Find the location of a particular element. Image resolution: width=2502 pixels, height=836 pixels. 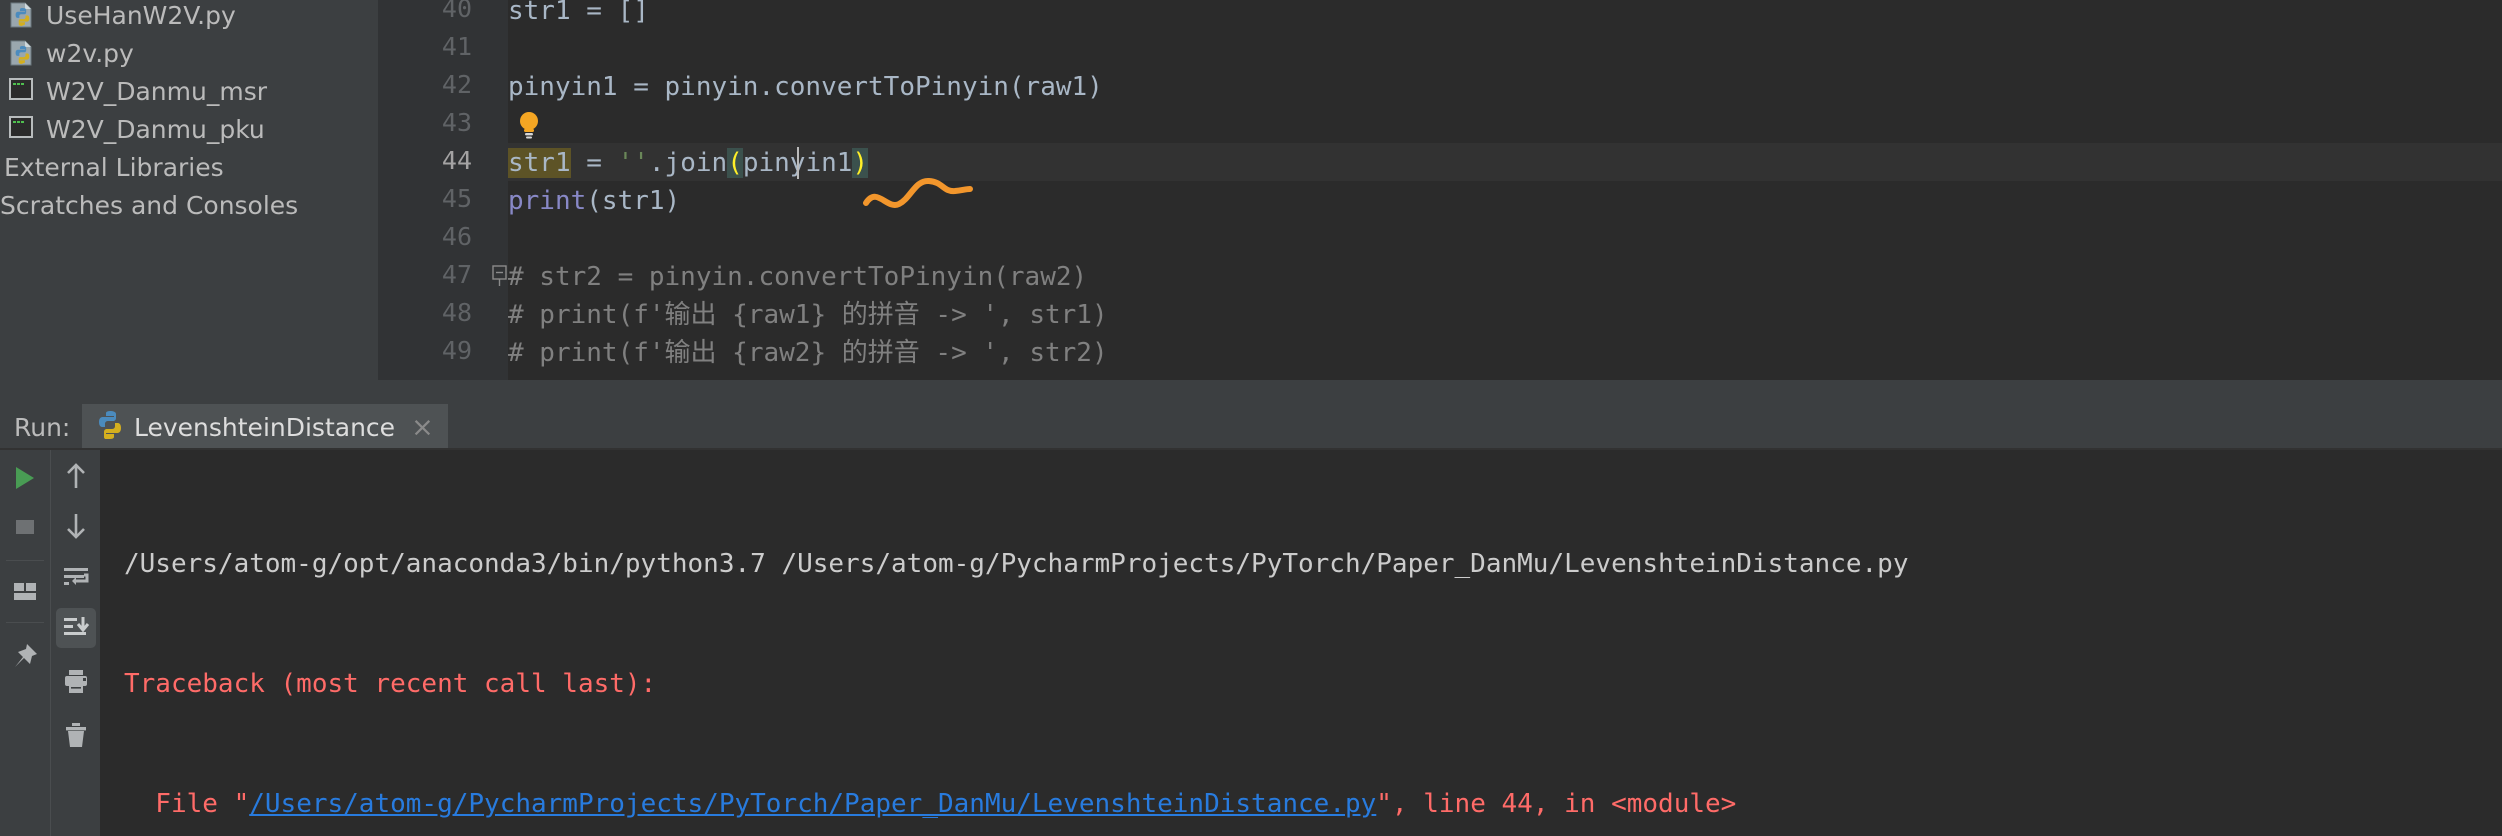

code-line-44: str1 = ''.join(pinyin1) is located at coordinates (688, 163).